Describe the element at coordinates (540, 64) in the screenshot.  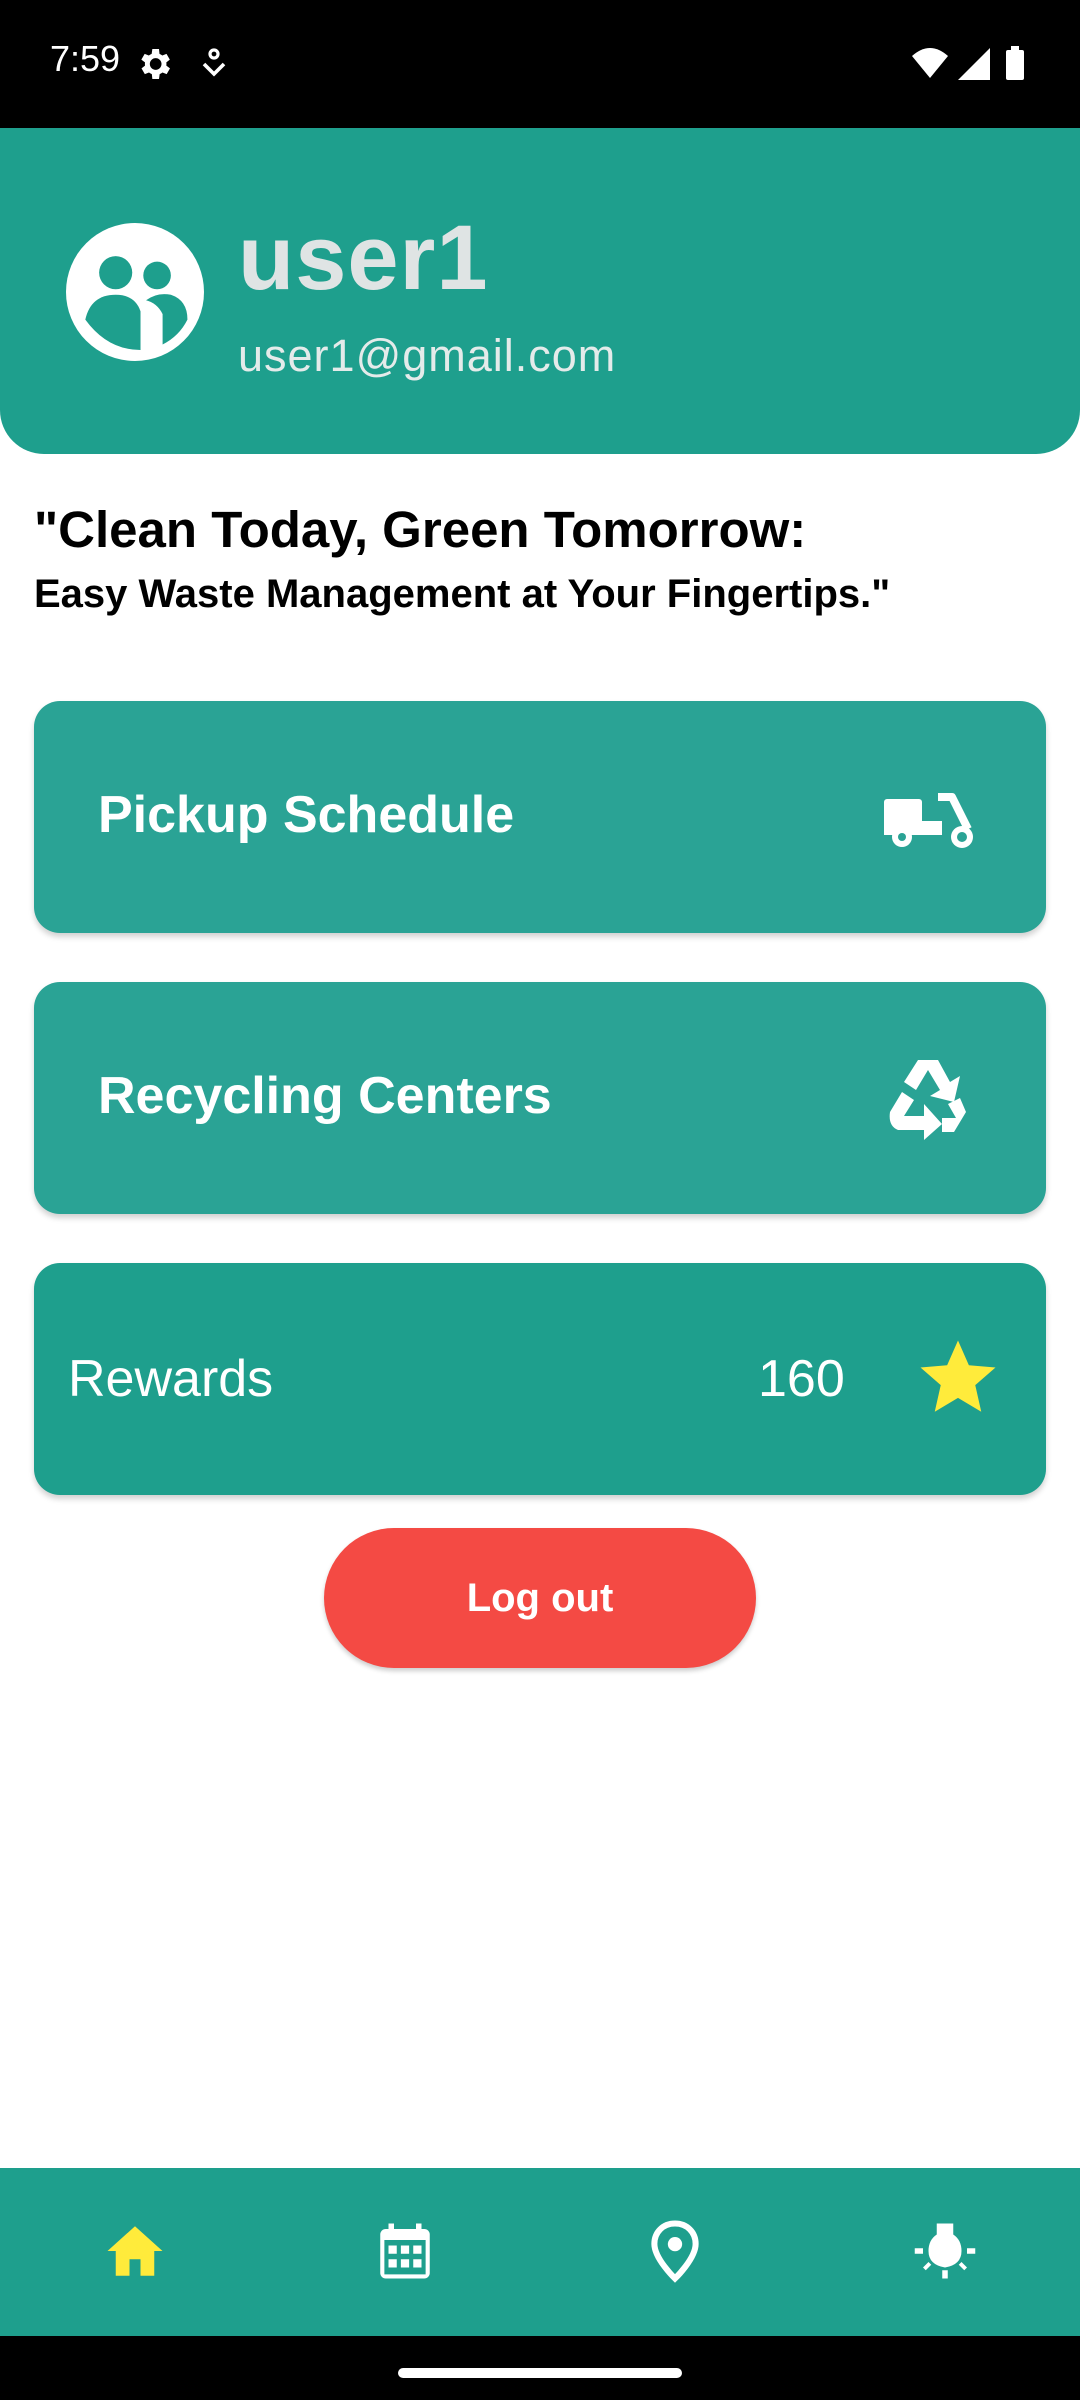
I see `status-bar: 7:59` at that location.